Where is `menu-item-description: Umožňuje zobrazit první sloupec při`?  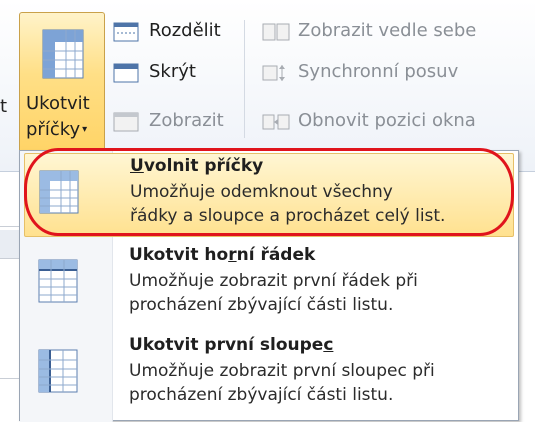
menu-item-description: Umožňuje zobrazit první sloupec při is located at coordinates (282, 371).